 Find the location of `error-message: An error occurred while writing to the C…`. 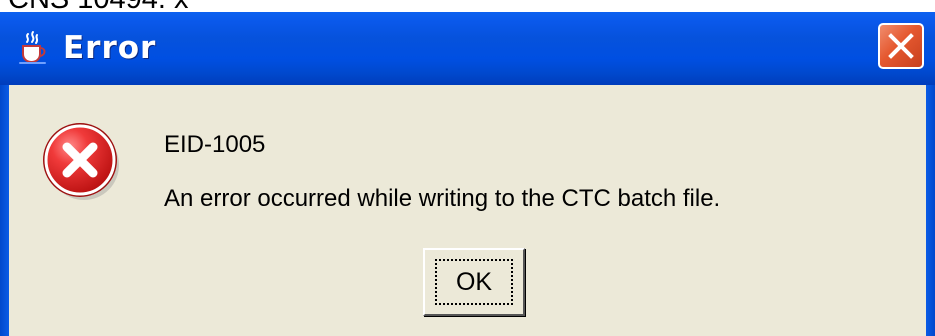

error-message: An error occurred while writing to the C… is located at coordinates (442, 198).